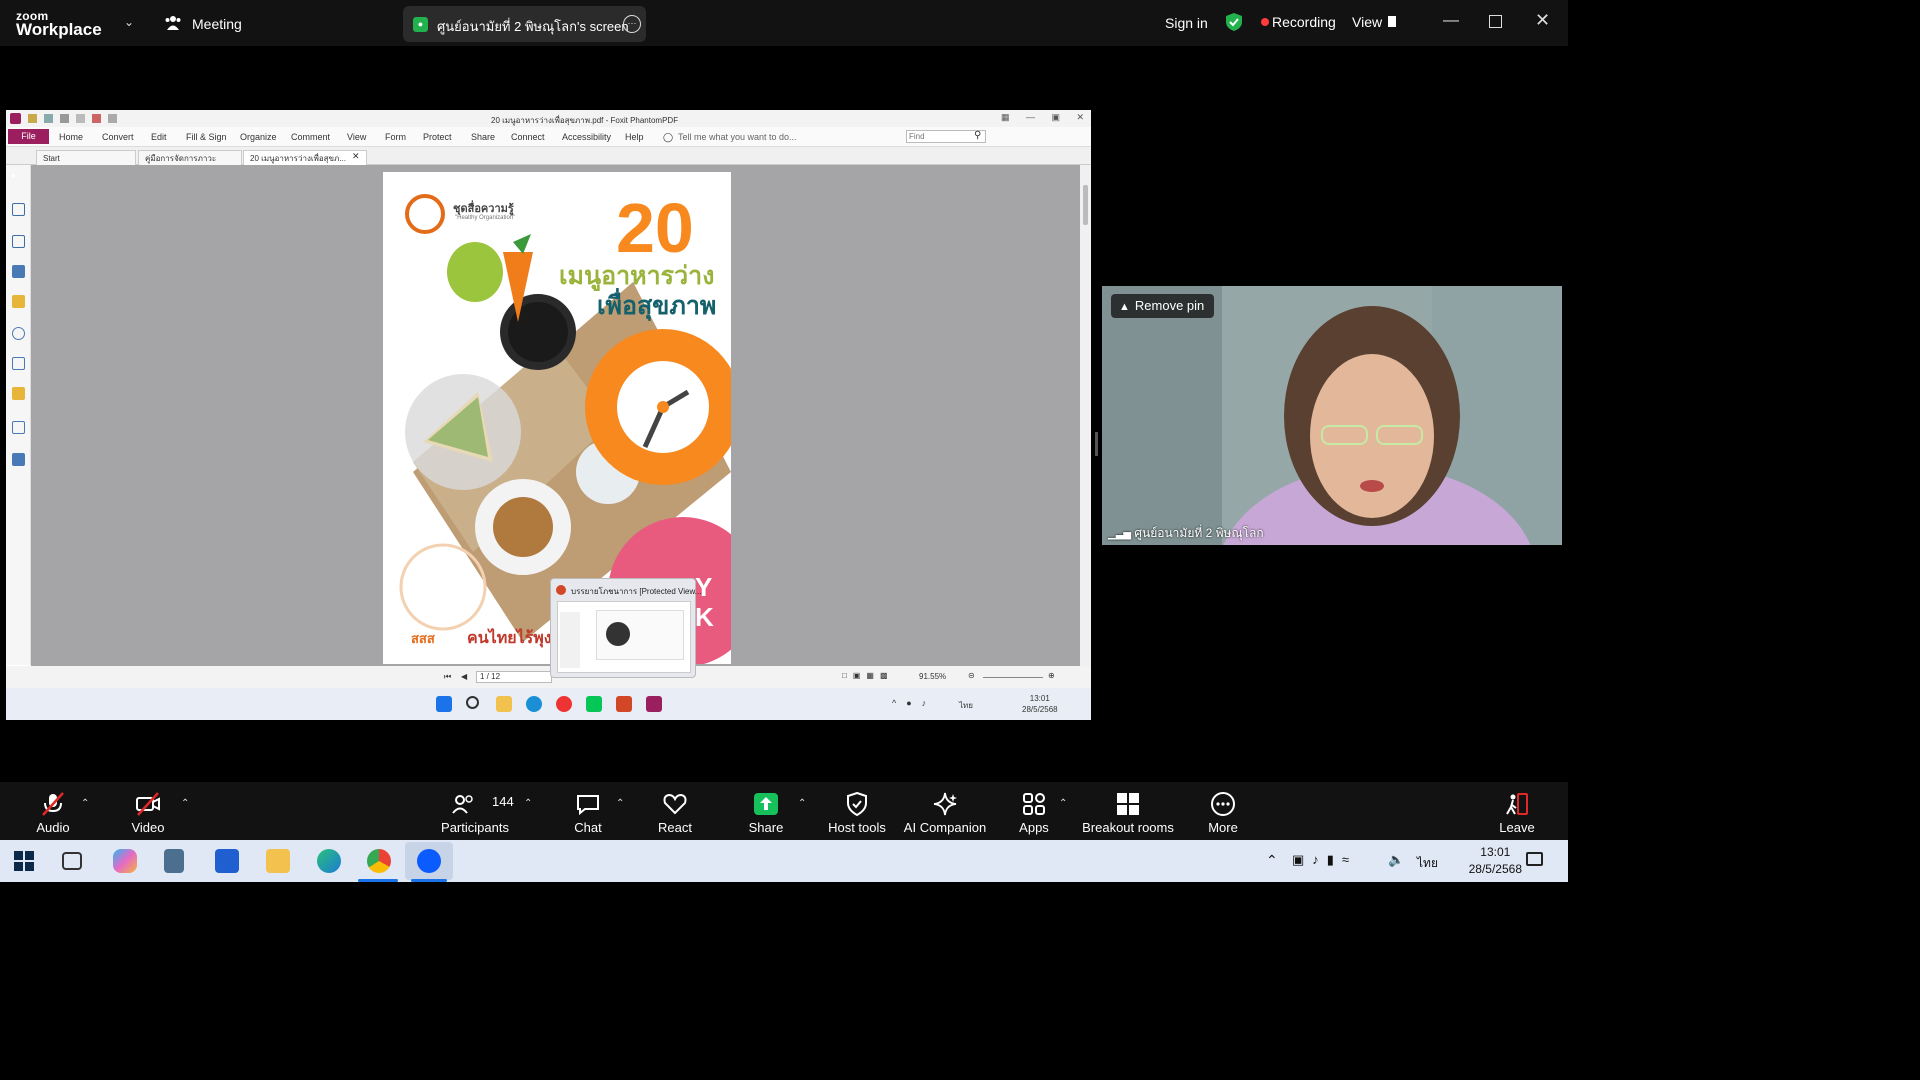 The image size is (1920, 1080). Describe the element at coordinates (966, 705) in the screenshot. I see `tray-lang: ไทย` at that location.